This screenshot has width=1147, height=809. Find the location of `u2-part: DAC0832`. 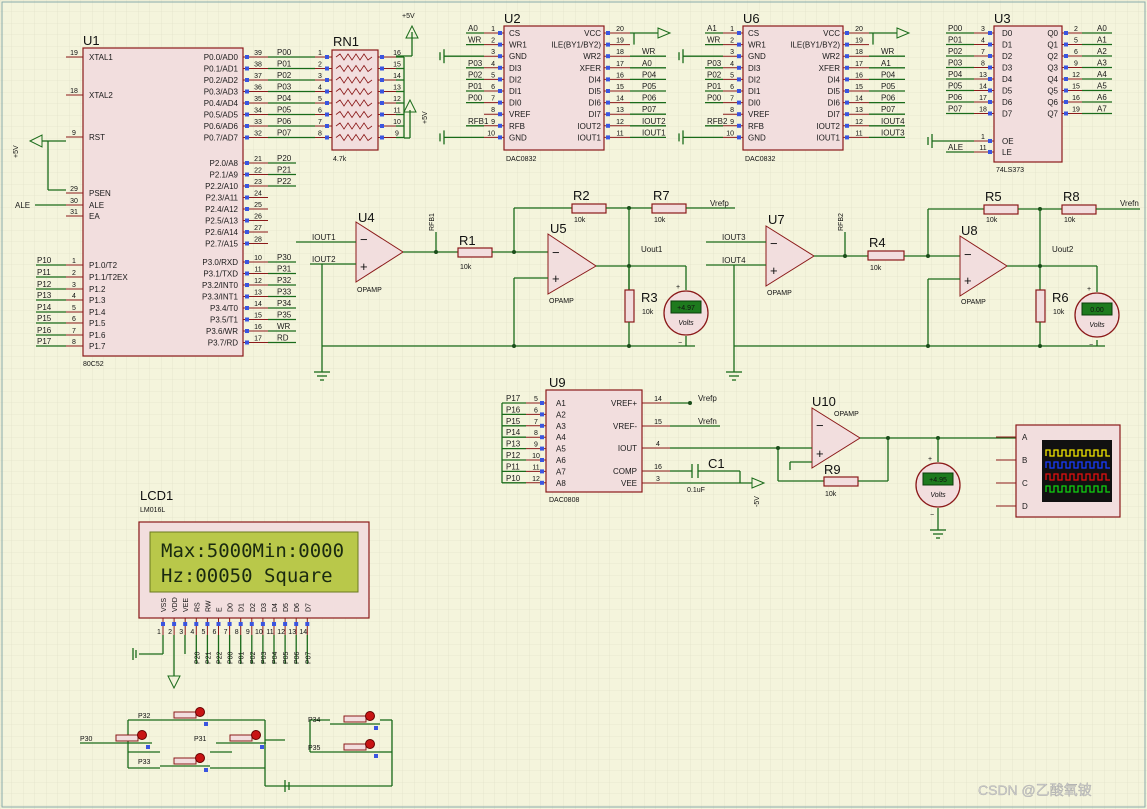

u2-part: DAC0832 is located at coordinates (521, 159).